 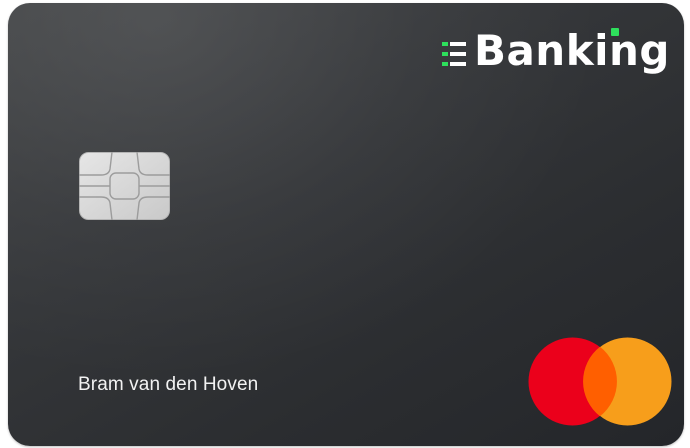 I want to click on brand-accent-dot, so click(x=615, y=32).